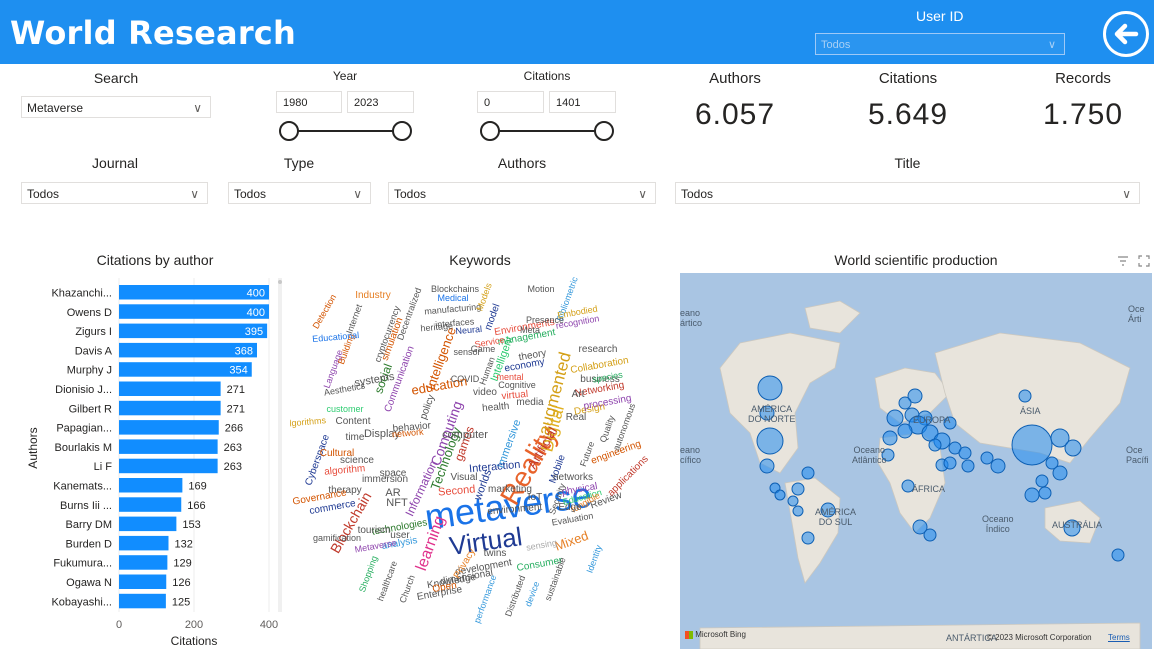 The height and width of the screenshot is (649, 1154). I want to click on citations-slider-max-handle, so click(604, 131).